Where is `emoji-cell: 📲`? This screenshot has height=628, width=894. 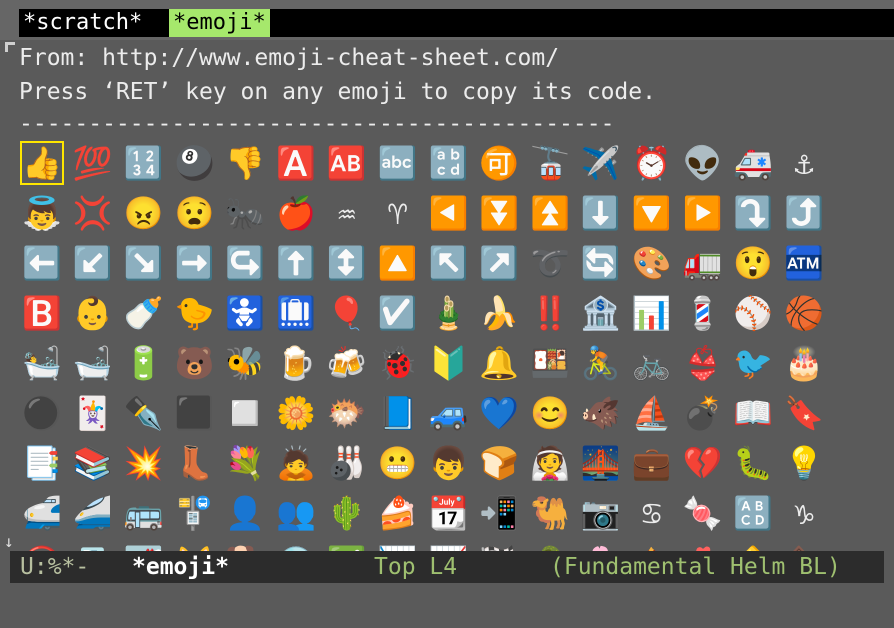
emoji-cell: 📲 is located at coordinates (499, 513).